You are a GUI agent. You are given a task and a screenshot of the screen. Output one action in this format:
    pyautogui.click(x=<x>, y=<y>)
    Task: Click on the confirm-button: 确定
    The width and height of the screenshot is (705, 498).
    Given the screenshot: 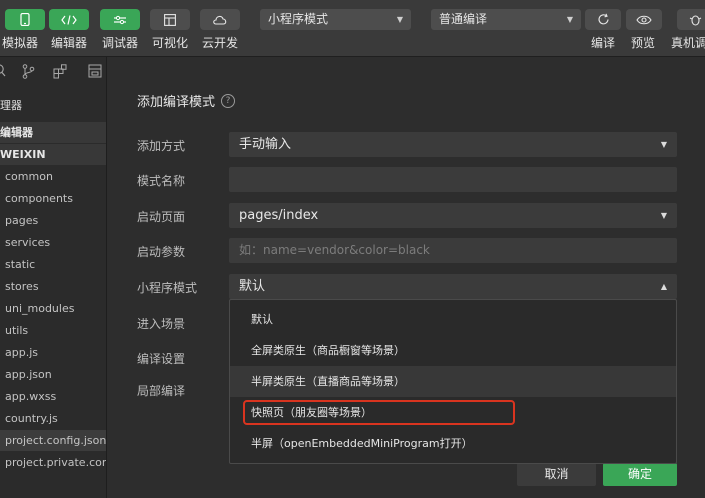 What is the action you would take?
    pyautogui.click(x=640, y=474)
    